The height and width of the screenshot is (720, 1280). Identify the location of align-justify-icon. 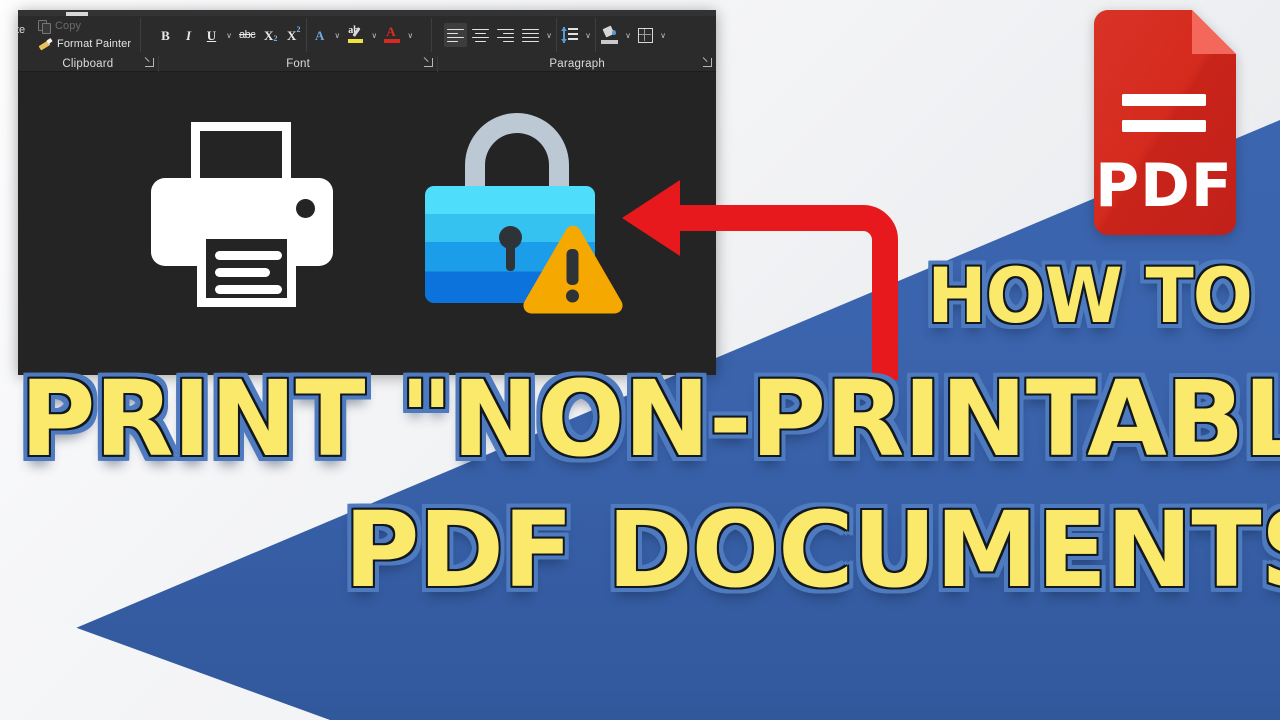
(530, 35).